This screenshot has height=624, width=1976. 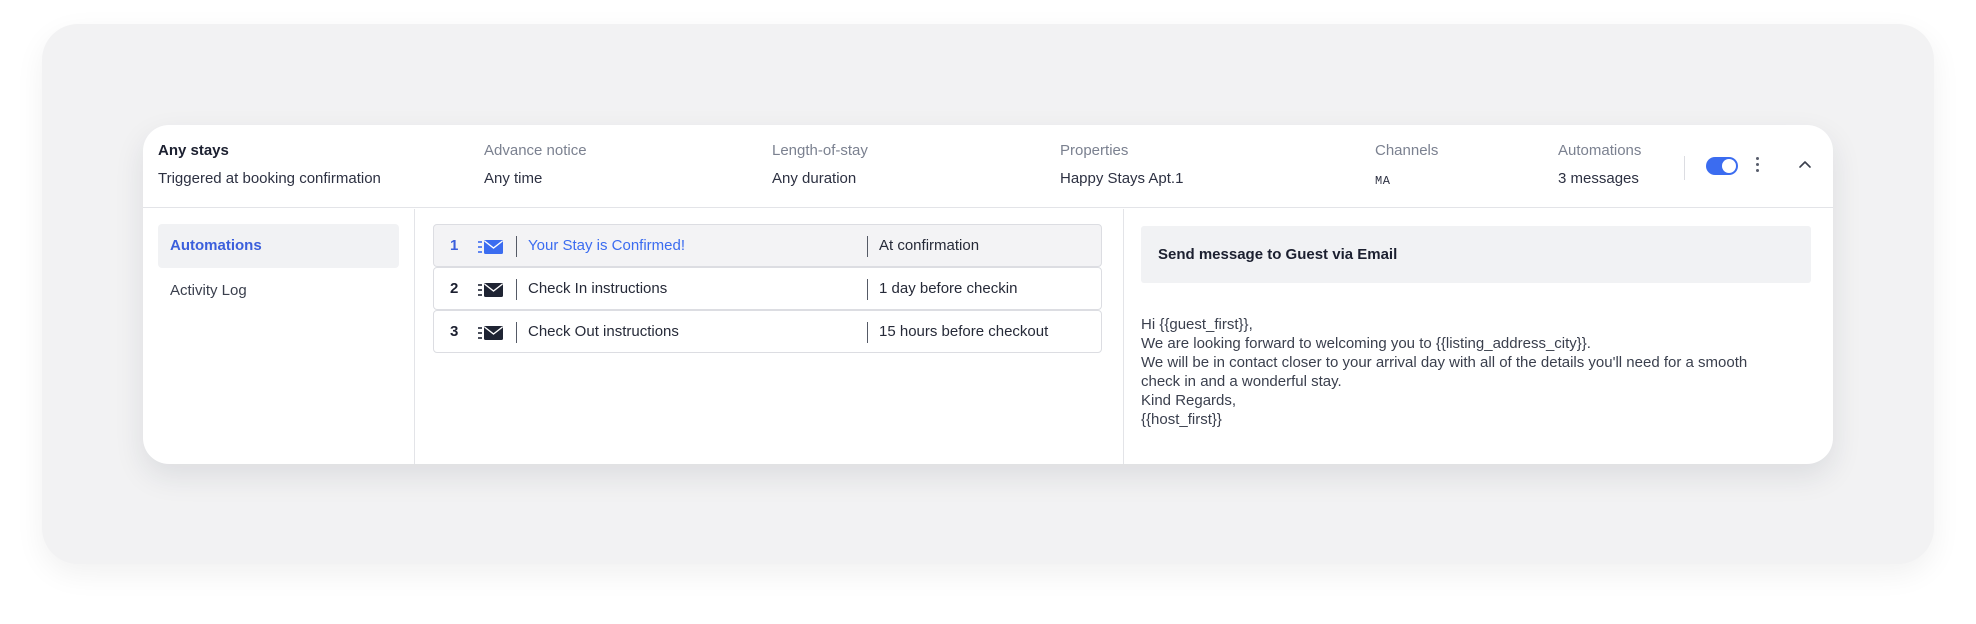 What do you see at coordinates (454, 331) in the screenshot?
I see `message-number: 3` at bounding box center [454, 331].